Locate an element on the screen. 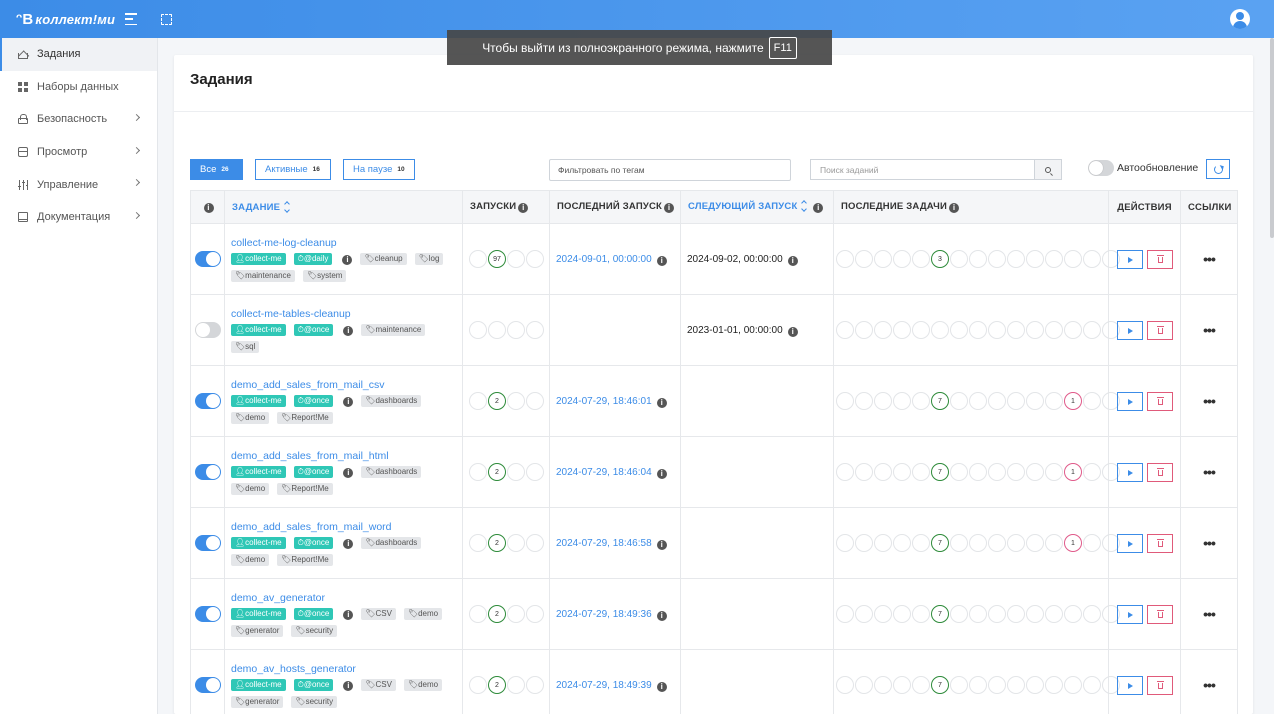 This screenshot has height=714, width=1274. tag-badge: 🏷︎sql is located at coordinates (245, 346).